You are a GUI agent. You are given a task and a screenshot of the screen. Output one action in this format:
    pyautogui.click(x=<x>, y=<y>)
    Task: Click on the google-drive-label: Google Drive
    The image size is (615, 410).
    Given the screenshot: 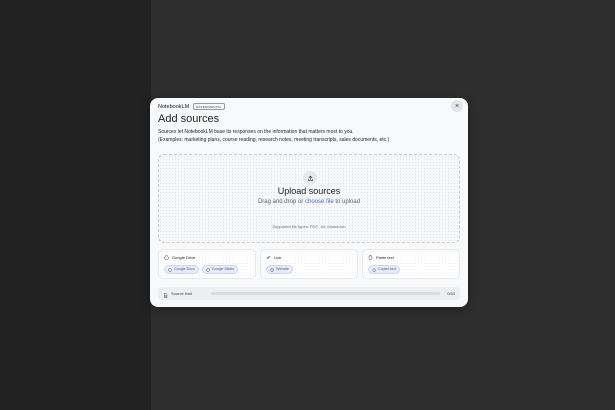 What is the action you would take?
    pyautogui.click(x=184, y=257)
    